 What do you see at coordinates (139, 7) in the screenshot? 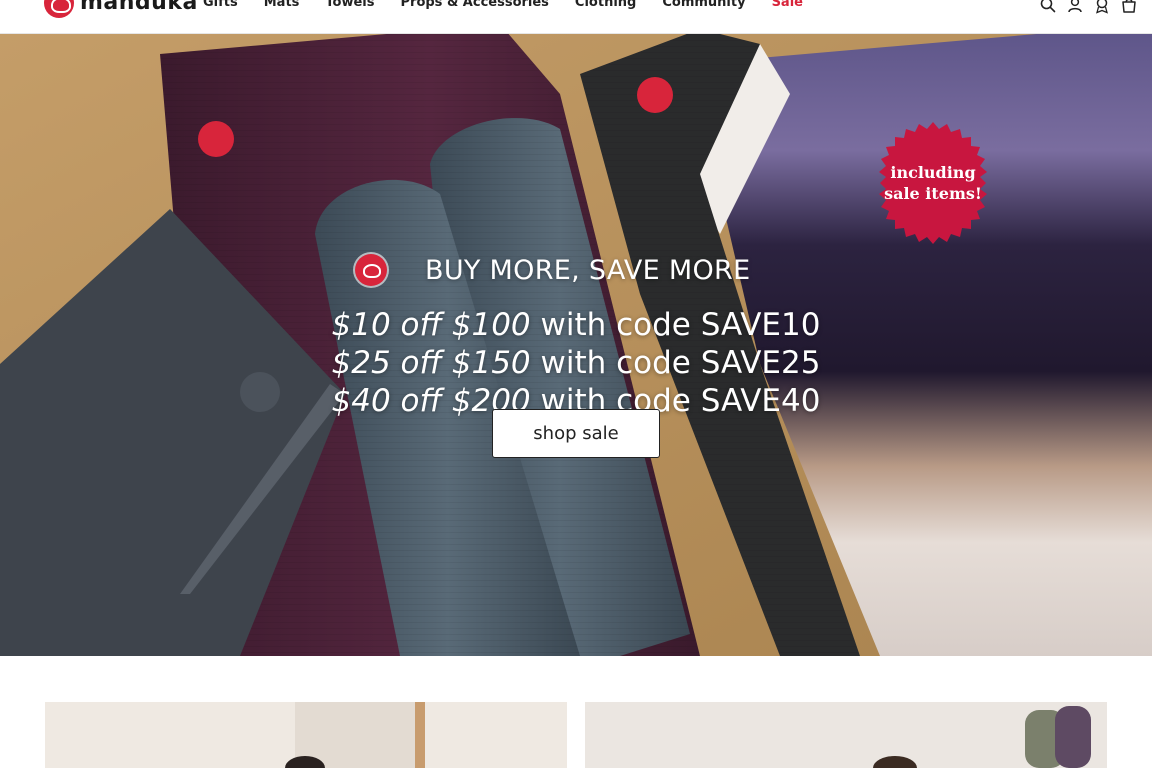
I see `brand-logo-text: manduka` at bounding box center [139, 7].